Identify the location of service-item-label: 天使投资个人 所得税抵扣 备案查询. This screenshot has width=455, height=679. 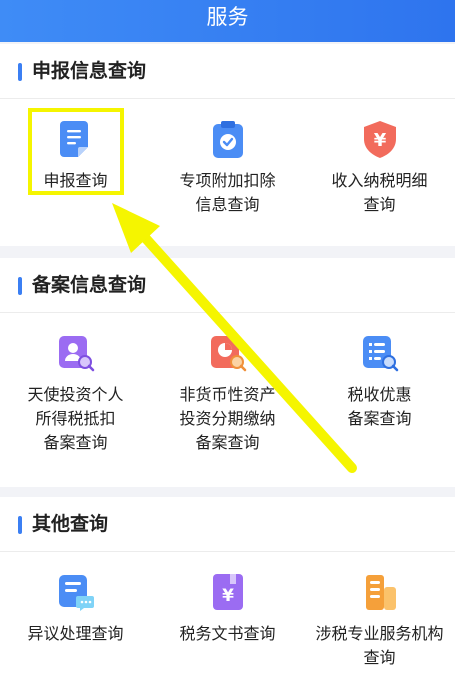
(75, 418).